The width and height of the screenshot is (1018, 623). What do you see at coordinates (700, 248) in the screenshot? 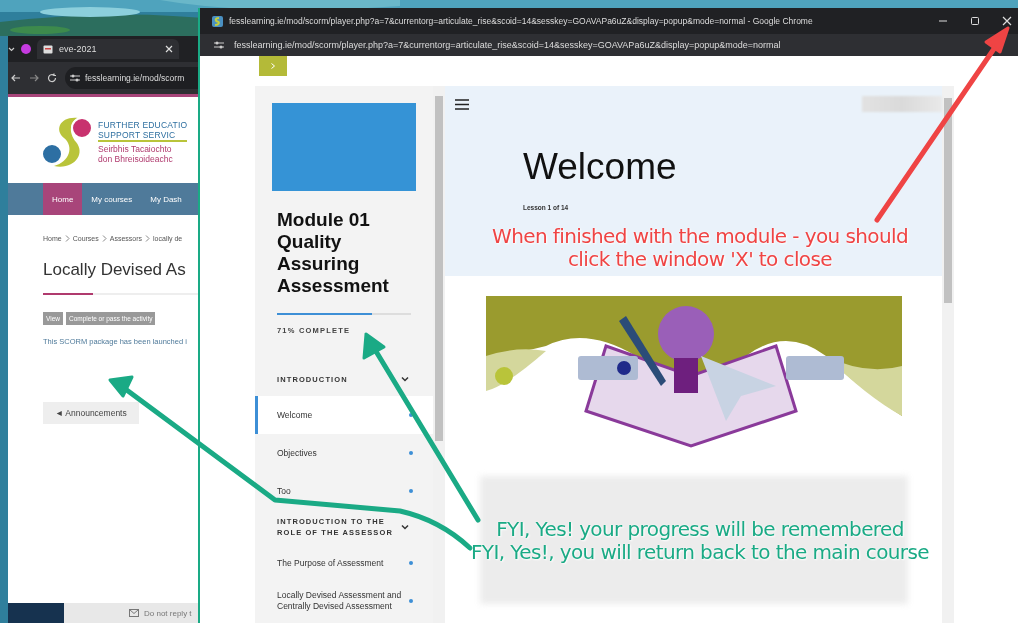
I see `annotation-text: When finished with the module - you should click the window 'X' to close` at bounding box center [700, 248].